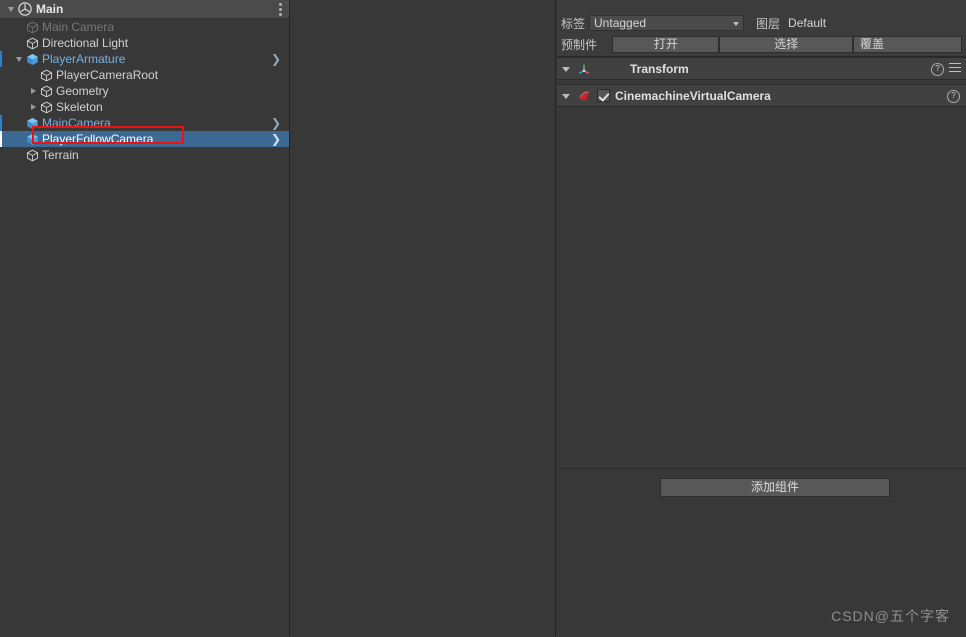  I want to click on hierarchy-item-directional-light: Directional Light, so click(144, 43).